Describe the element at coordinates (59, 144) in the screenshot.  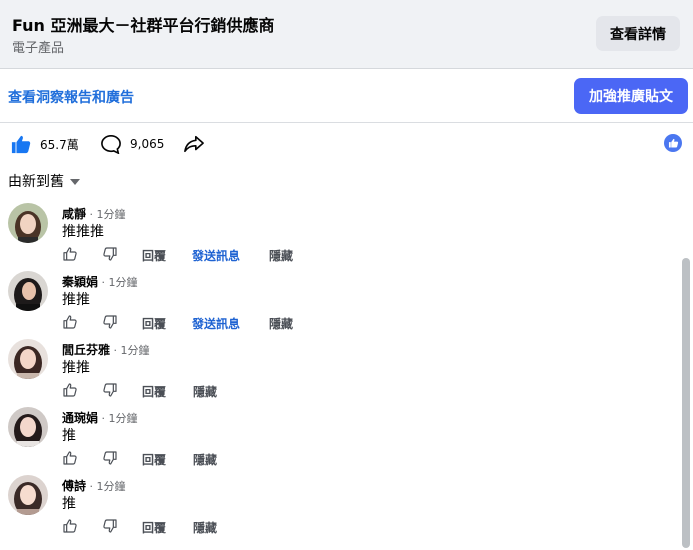
I see `like-count-text: 65.7萬` at that location.